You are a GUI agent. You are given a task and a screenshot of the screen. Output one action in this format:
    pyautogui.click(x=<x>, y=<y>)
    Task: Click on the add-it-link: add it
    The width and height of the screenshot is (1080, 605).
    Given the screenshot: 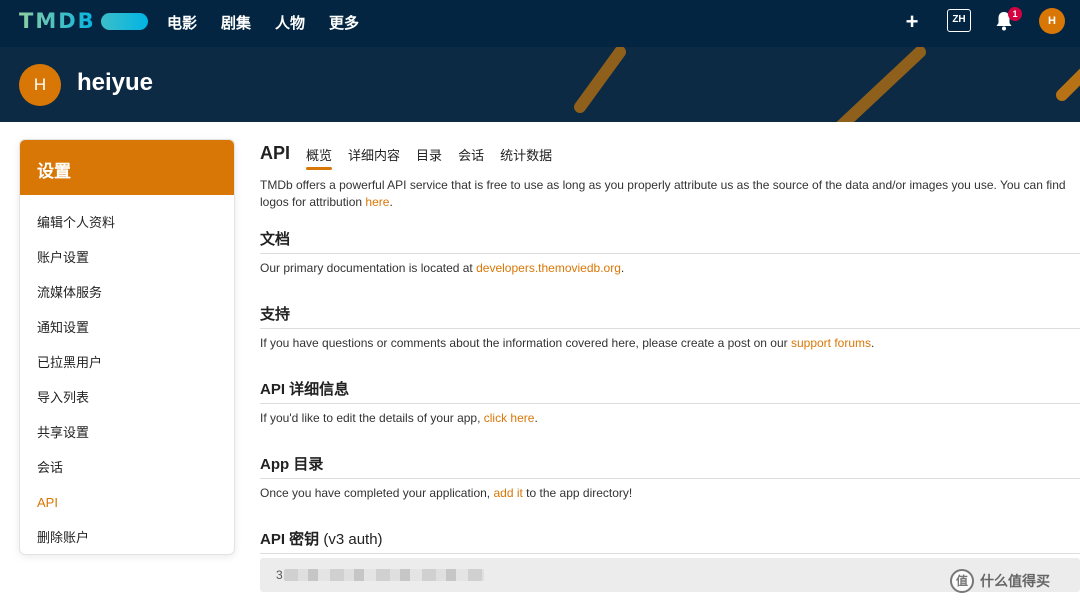 What is the action you would take?
    pyautogui.click(x=507, y=493)
    